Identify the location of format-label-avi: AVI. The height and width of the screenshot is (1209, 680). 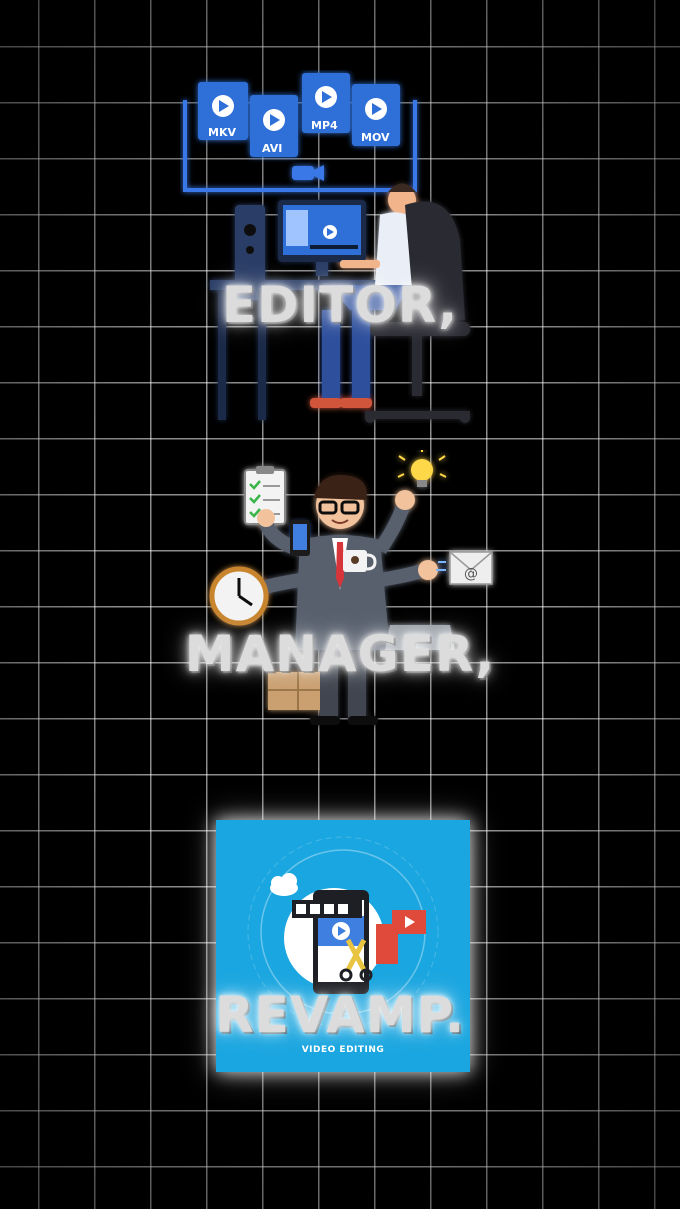
(272, 148).